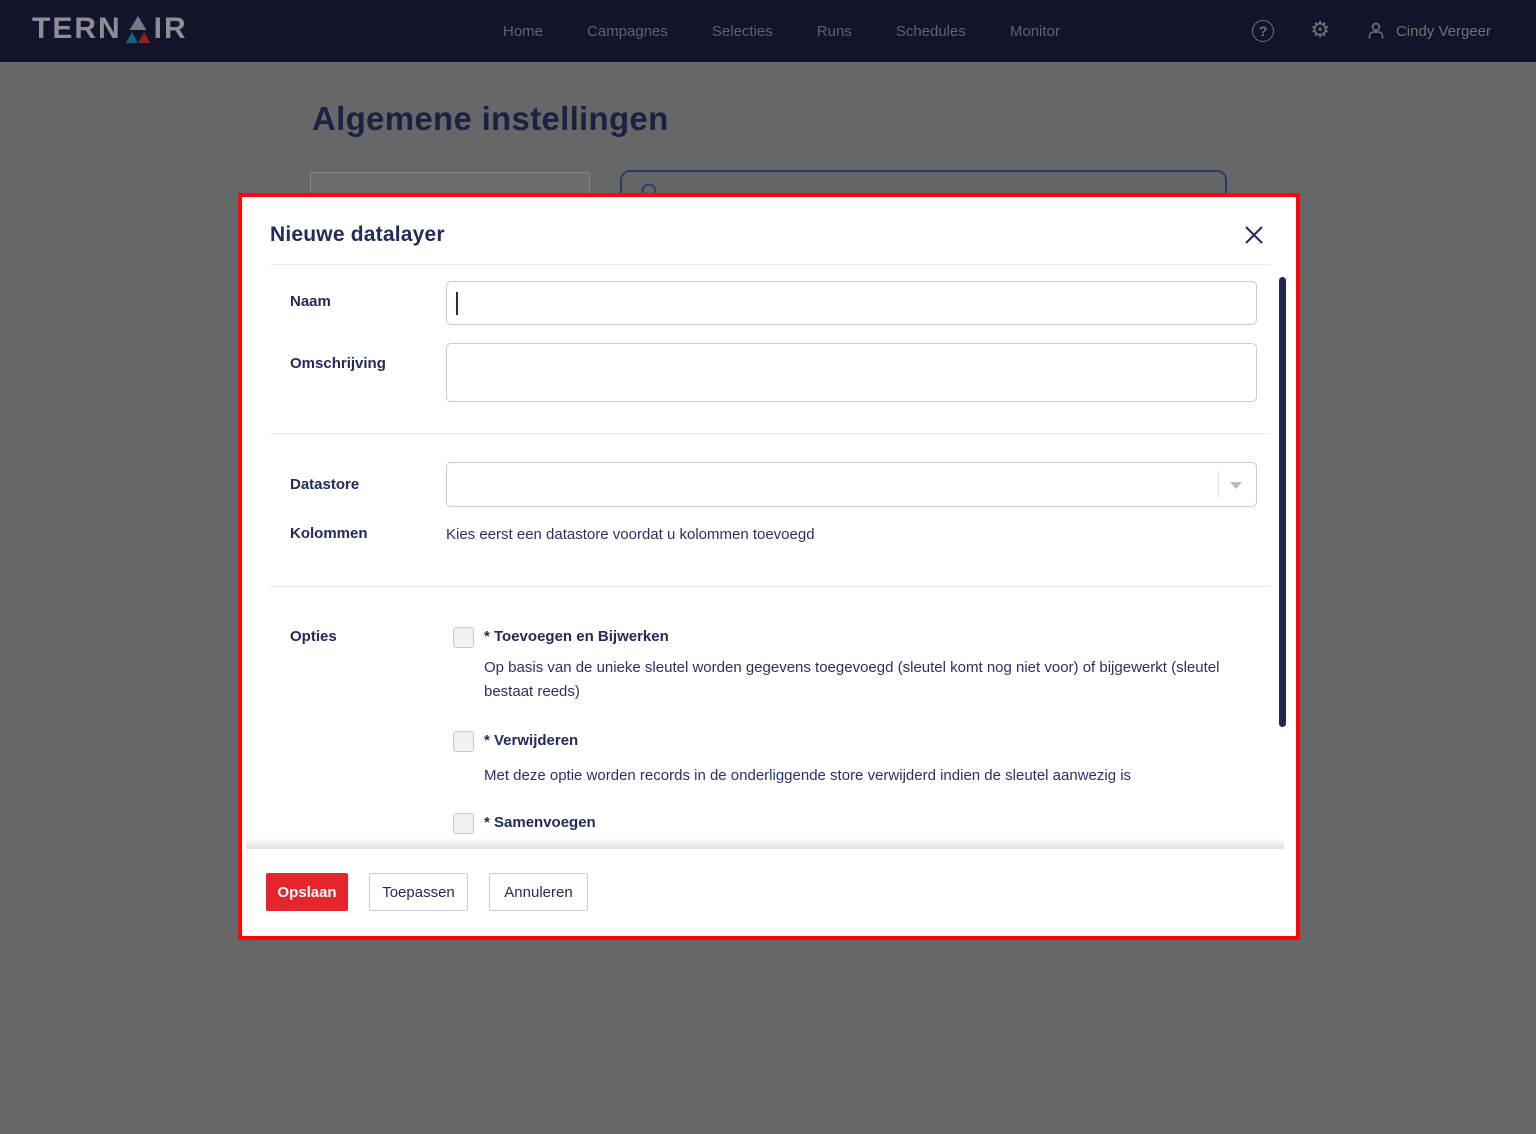 The height and width of the screenshot is (1134, 1536). I want to click on nav-item-campagnes: Campagnes, so click(627, 31).